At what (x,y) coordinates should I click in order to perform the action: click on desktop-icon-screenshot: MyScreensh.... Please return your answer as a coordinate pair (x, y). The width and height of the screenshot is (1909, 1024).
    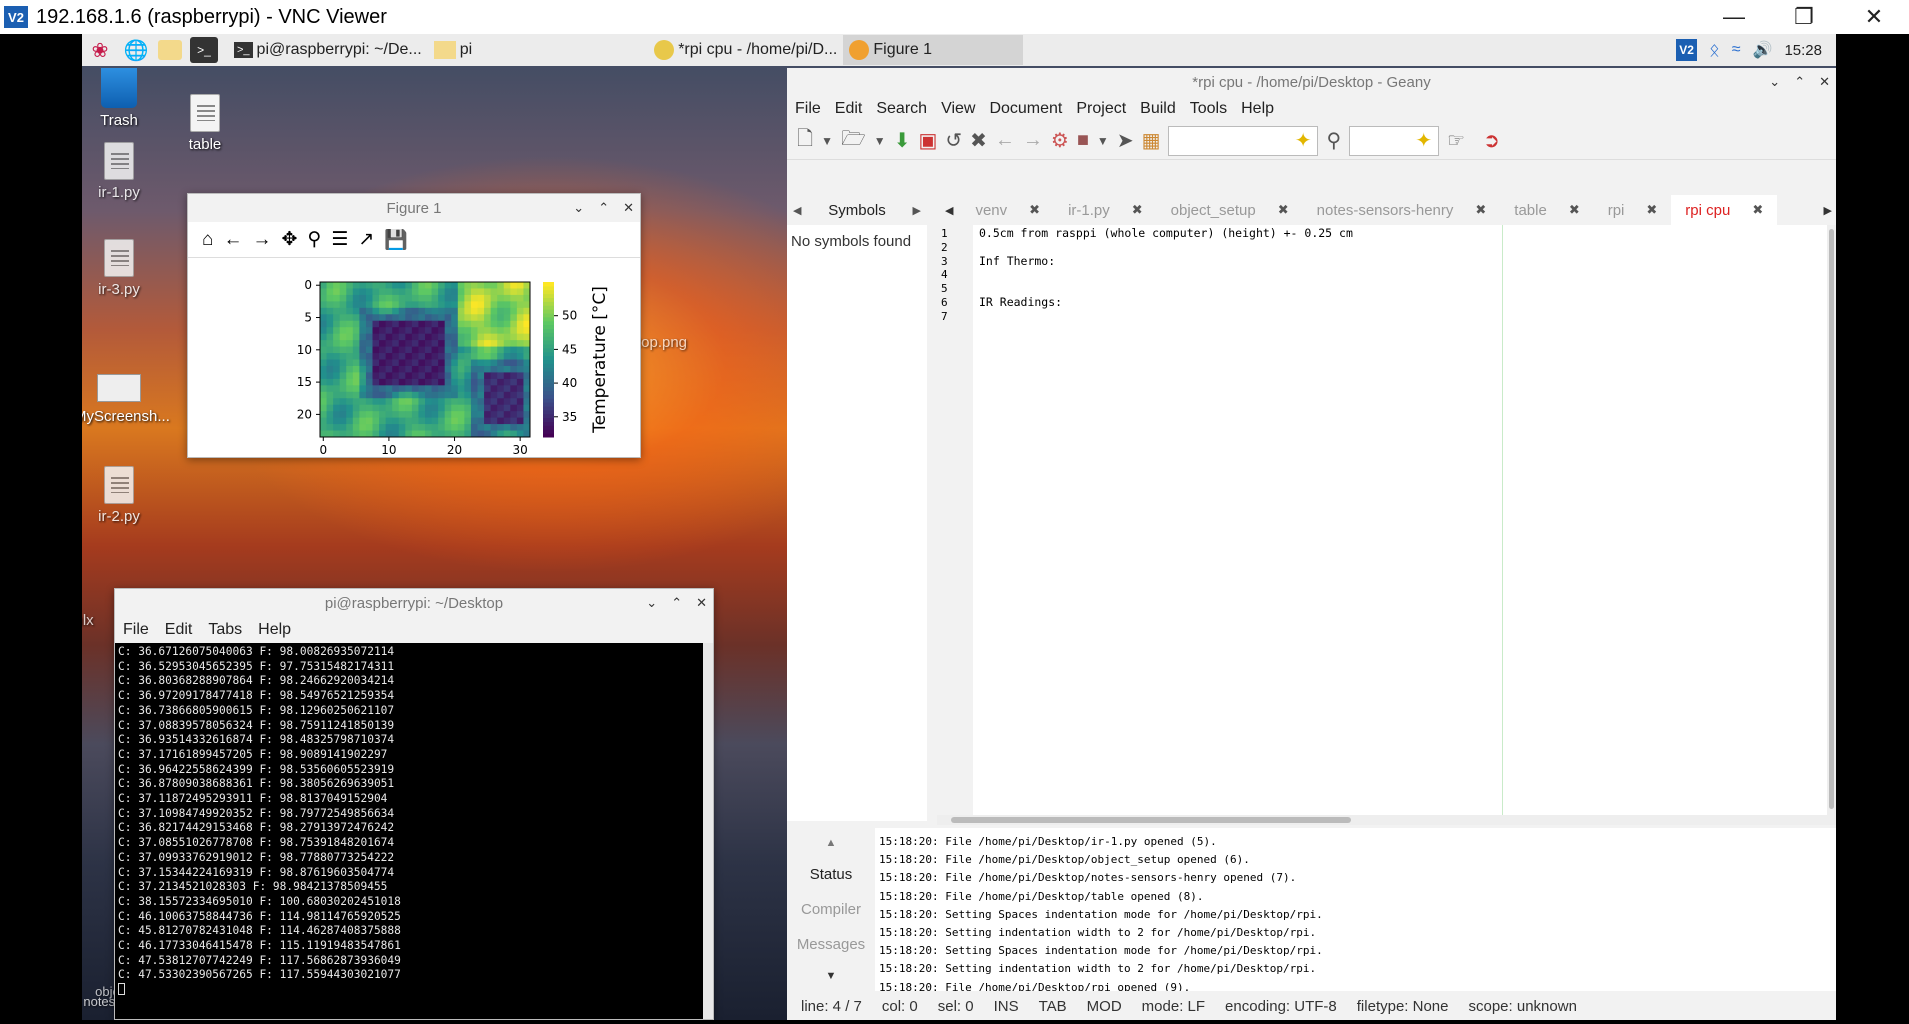
    Looking at the image, I should click on (126, 399).